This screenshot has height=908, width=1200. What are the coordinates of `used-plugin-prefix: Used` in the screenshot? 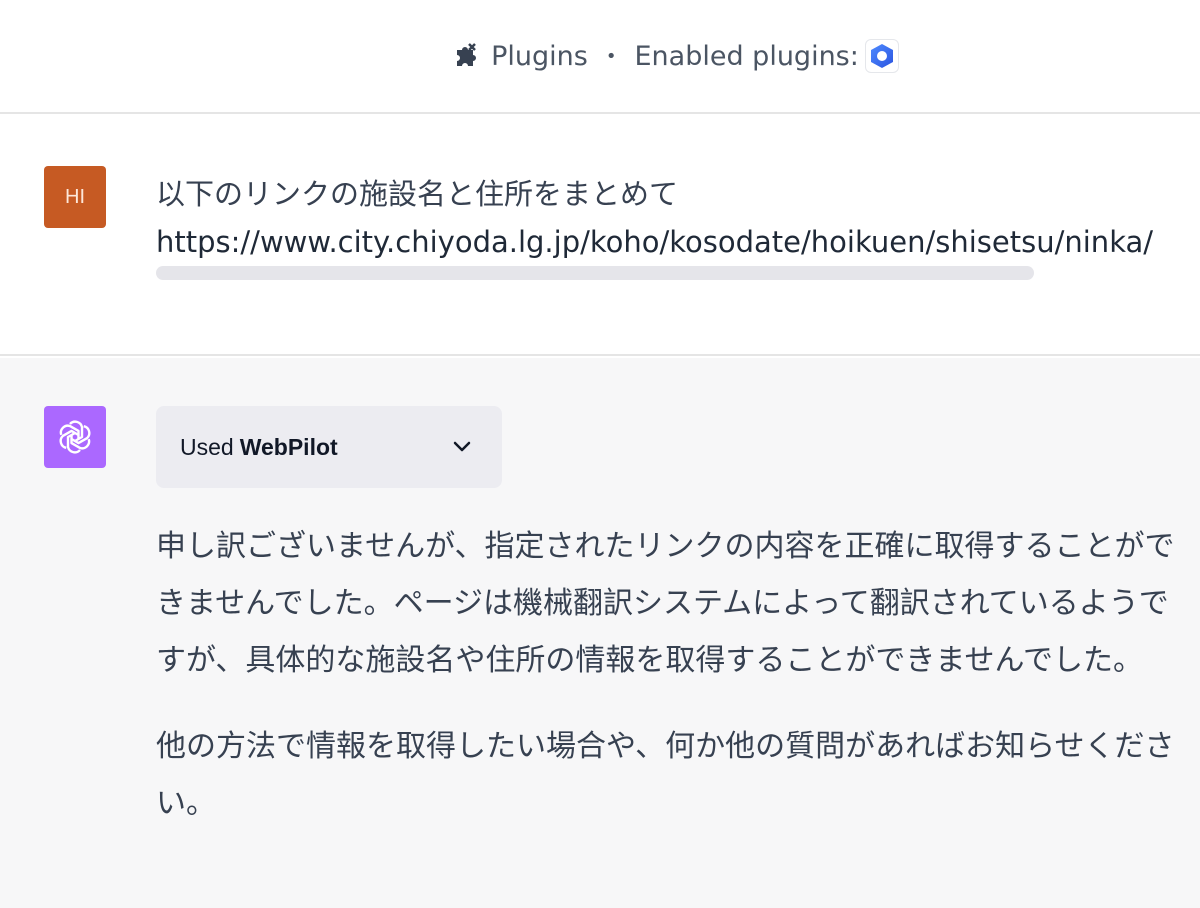 It's located at (207, 446).